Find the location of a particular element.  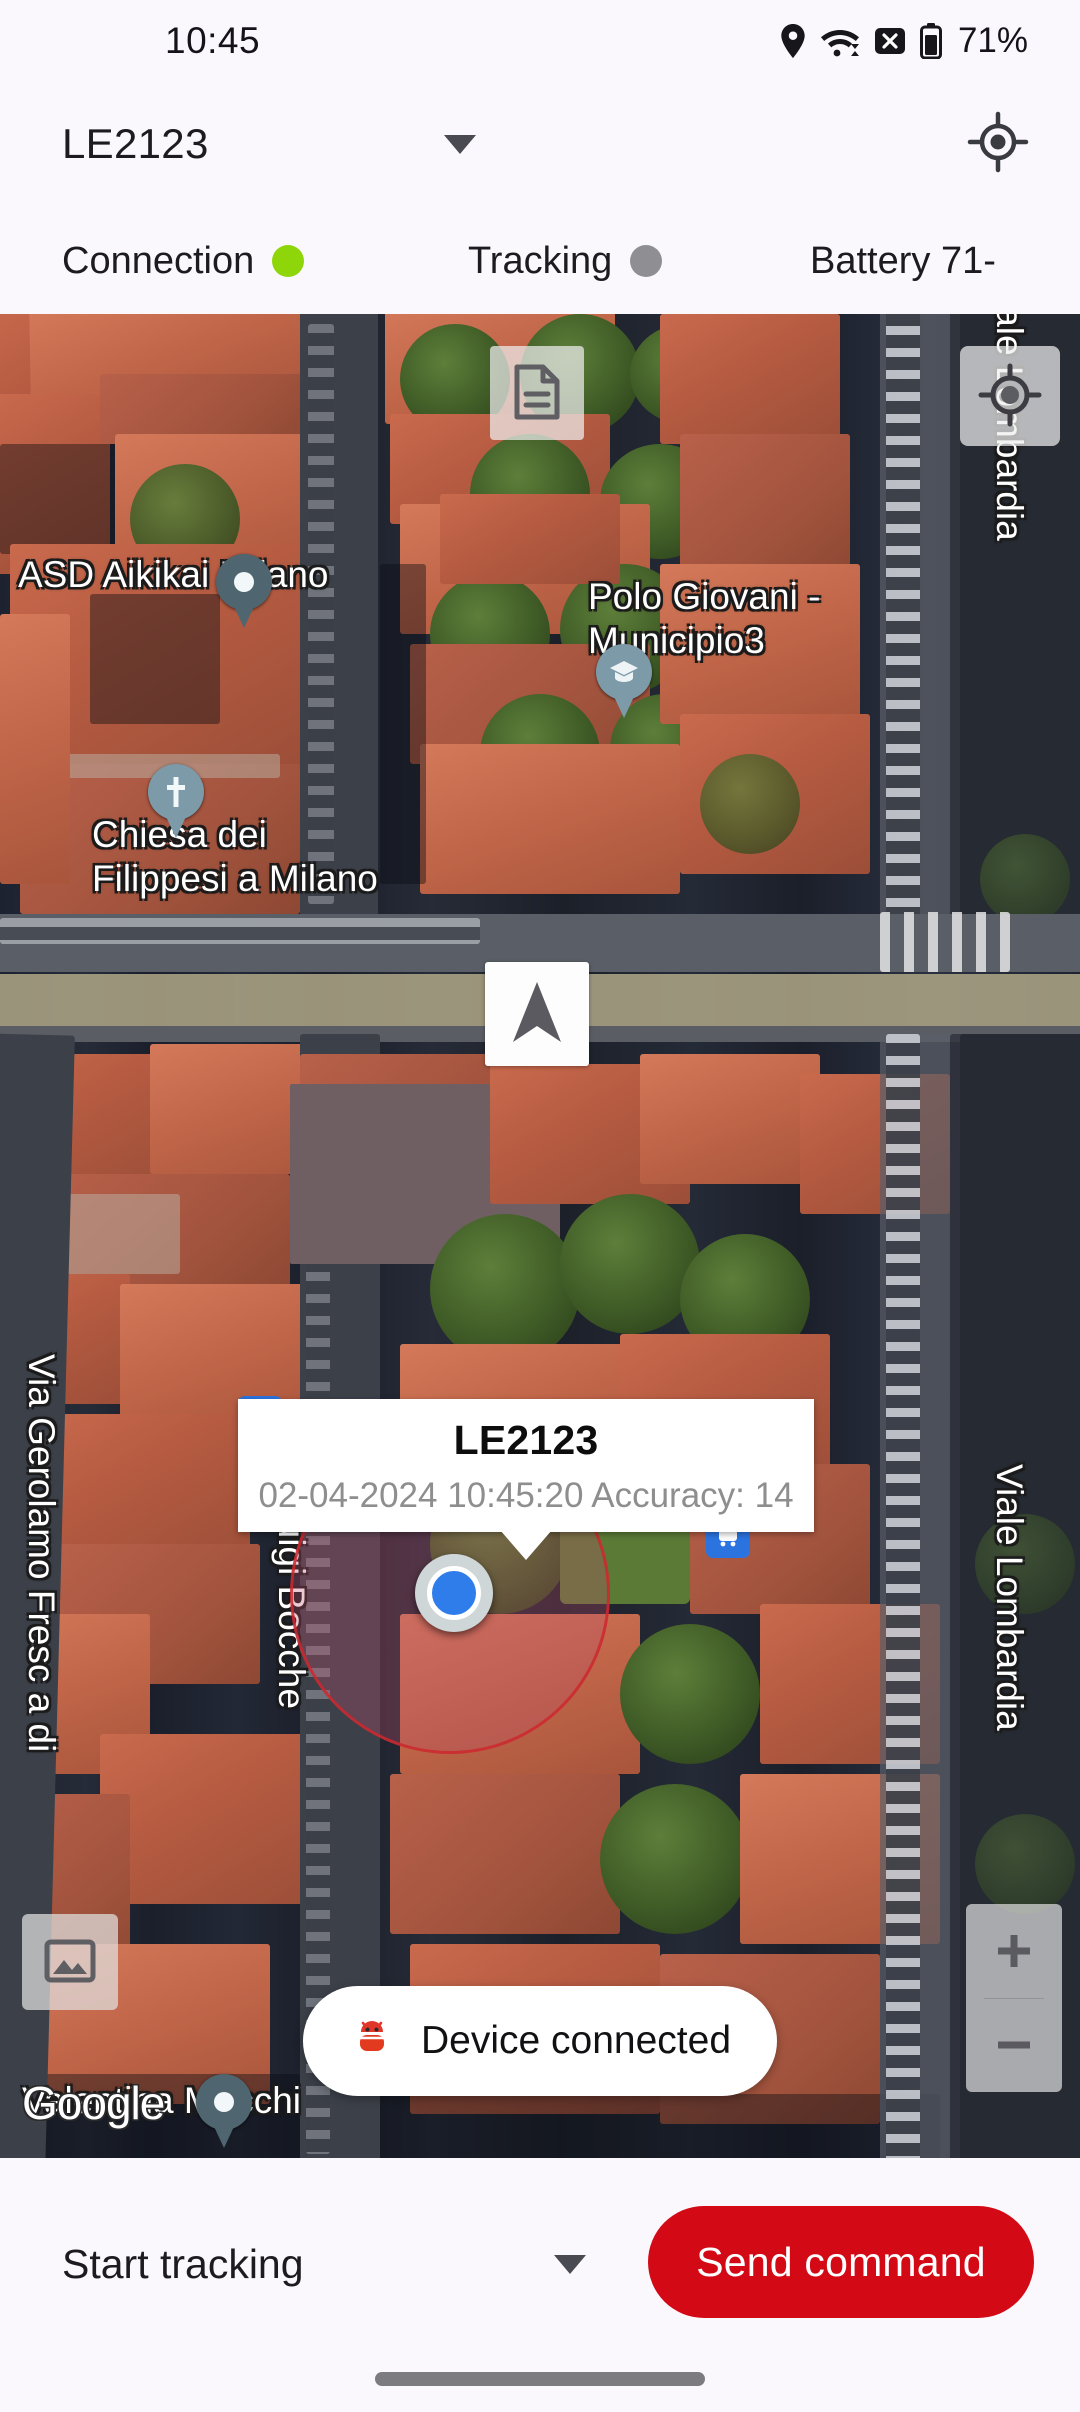

plus-icon is located at coordinates (1014, 1951).